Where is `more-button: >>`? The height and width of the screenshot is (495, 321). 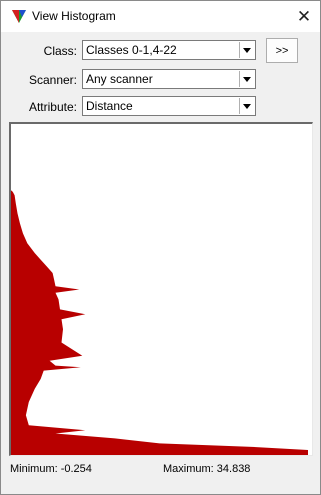 more-button: >> is located at coordinates (282, 50).